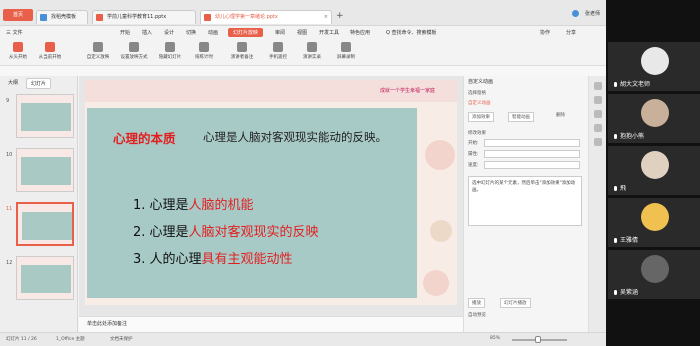 Image resolution: width=700 pixels, height=346 pixels. What do you see at coordinates (170, 51) in the screenshot?
I see `hide-slide-button: 隐藏幻灯片` at bounding box center [170, 51].